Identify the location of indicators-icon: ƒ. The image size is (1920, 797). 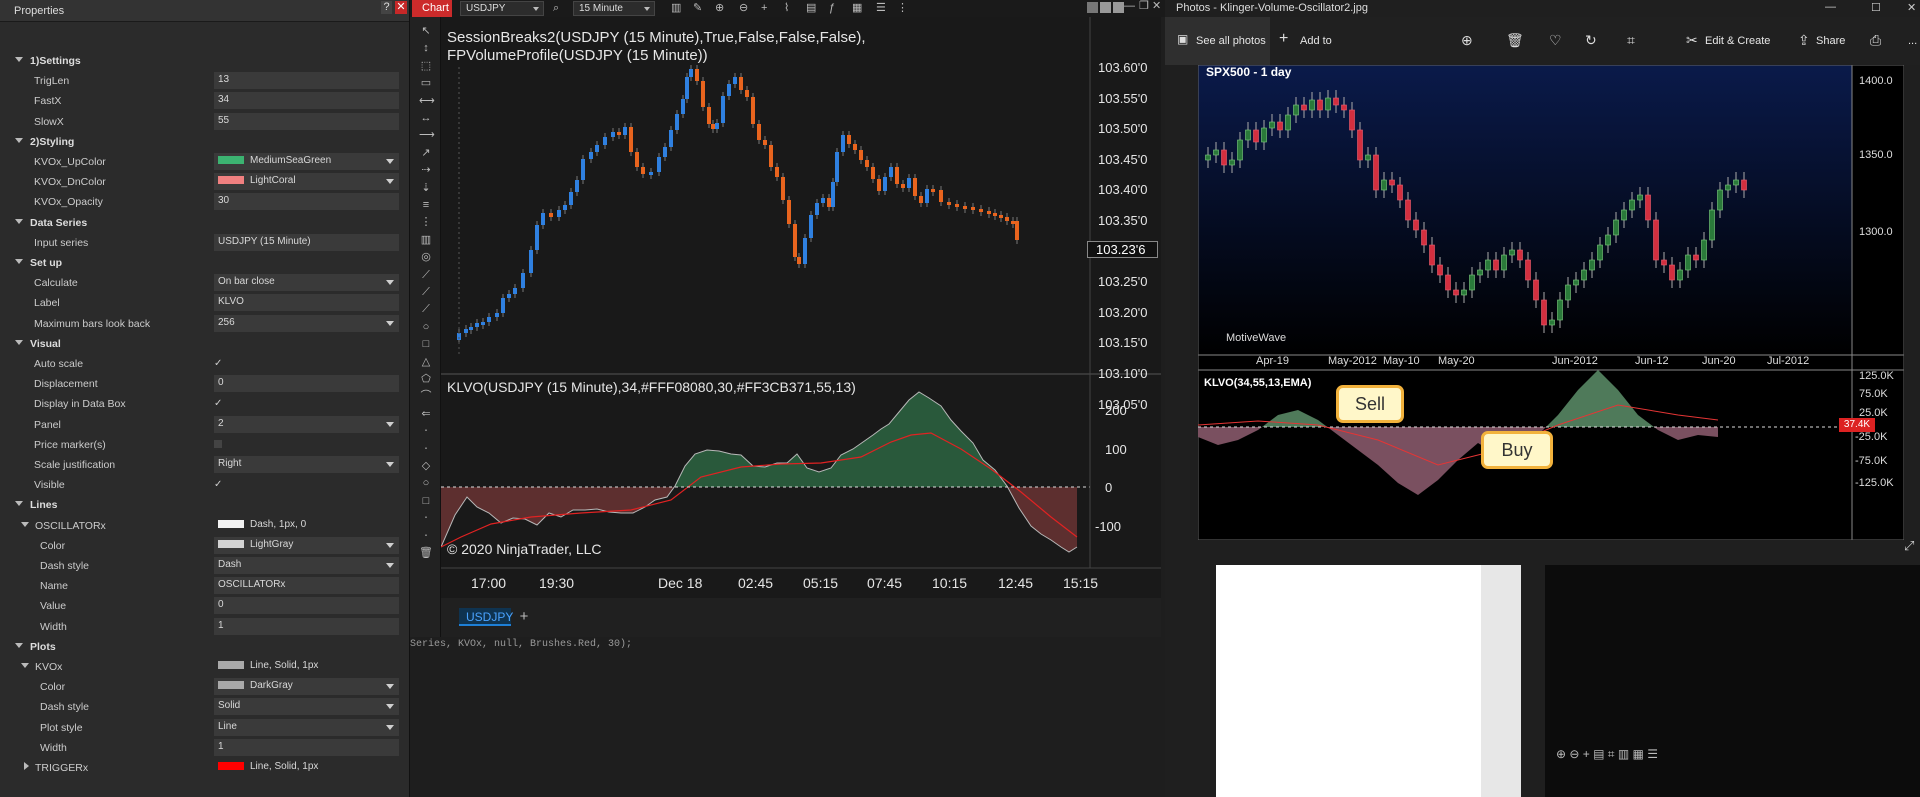
(832, 8).